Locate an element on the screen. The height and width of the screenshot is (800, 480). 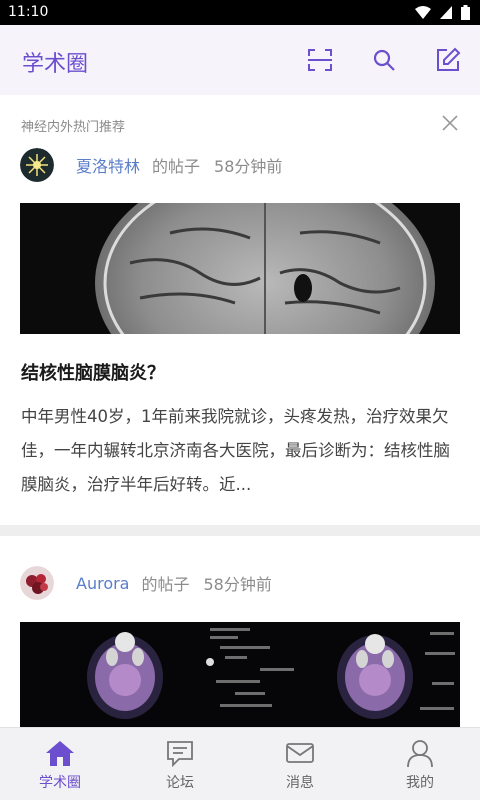
search-icon is located at coordinates (384, 60).